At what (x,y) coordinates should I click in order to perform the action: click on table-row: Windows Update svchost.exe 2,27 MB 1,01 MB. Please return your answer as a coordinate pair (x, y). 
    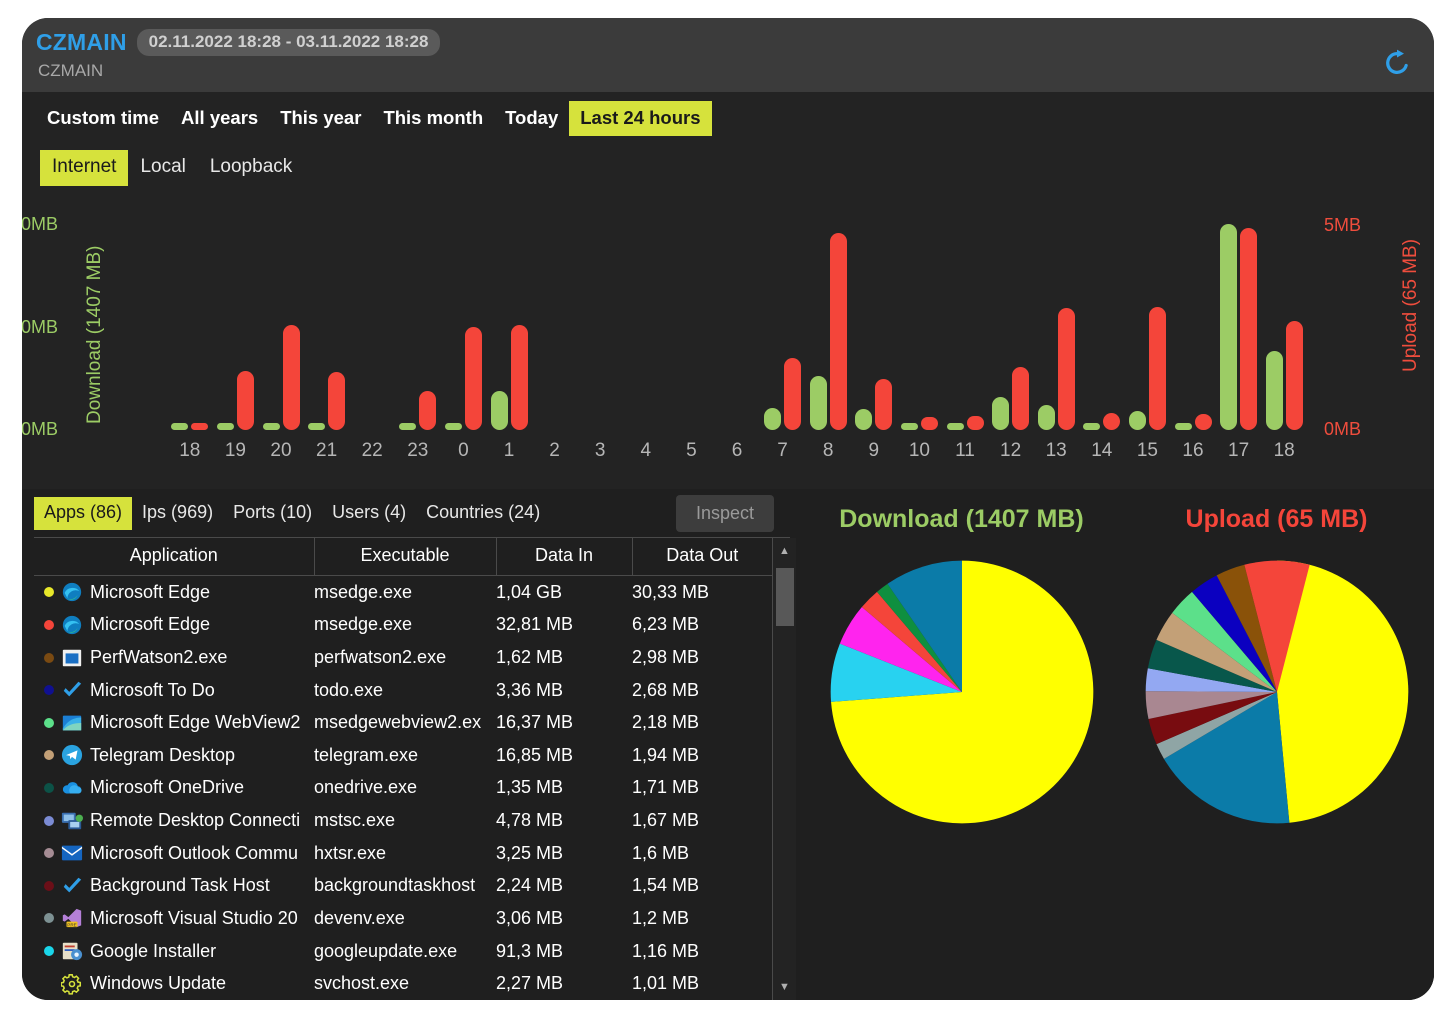
    Looking at the image, I should click on (403, 983).